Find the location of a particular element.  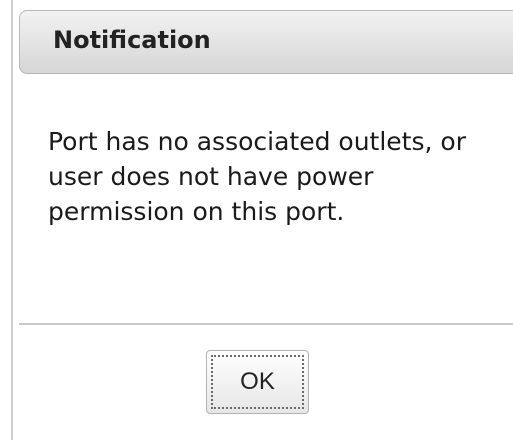

dialog-header: Notification is located at coordinates (266, 42).